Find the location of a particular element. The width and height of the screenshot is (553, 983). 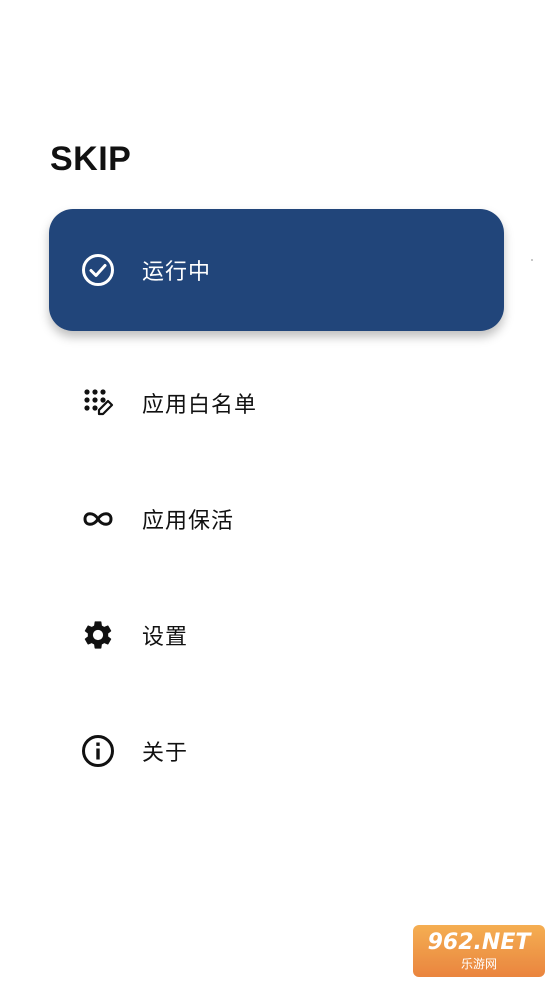

gear-icon is located at coordinates (98, 635).